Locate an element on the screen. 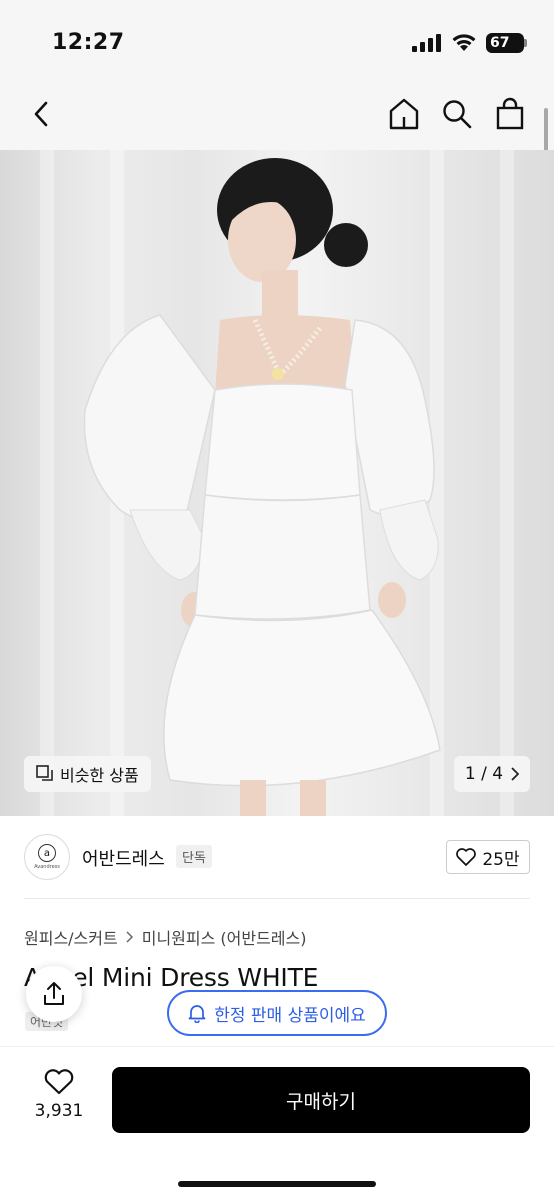 The width and height of the screenshot is (554, 1201). home-icon is located at coordinates (404, 114).